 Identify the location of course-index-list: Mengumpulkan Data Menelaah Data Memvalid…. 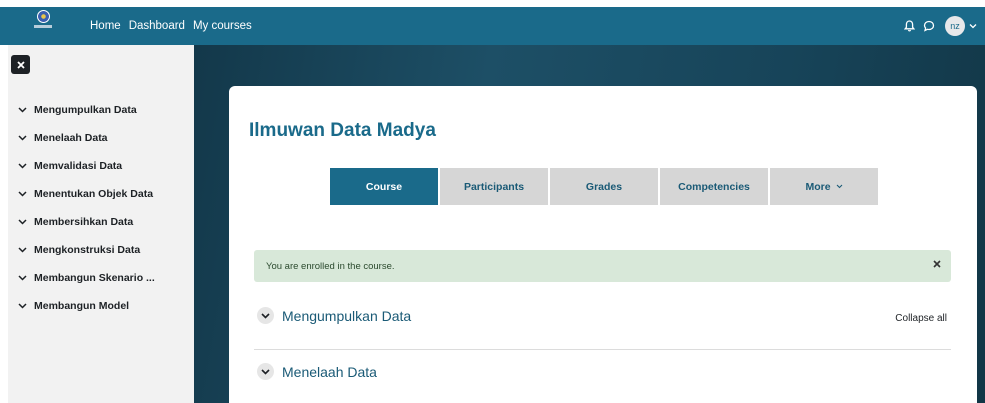
(103, 208).